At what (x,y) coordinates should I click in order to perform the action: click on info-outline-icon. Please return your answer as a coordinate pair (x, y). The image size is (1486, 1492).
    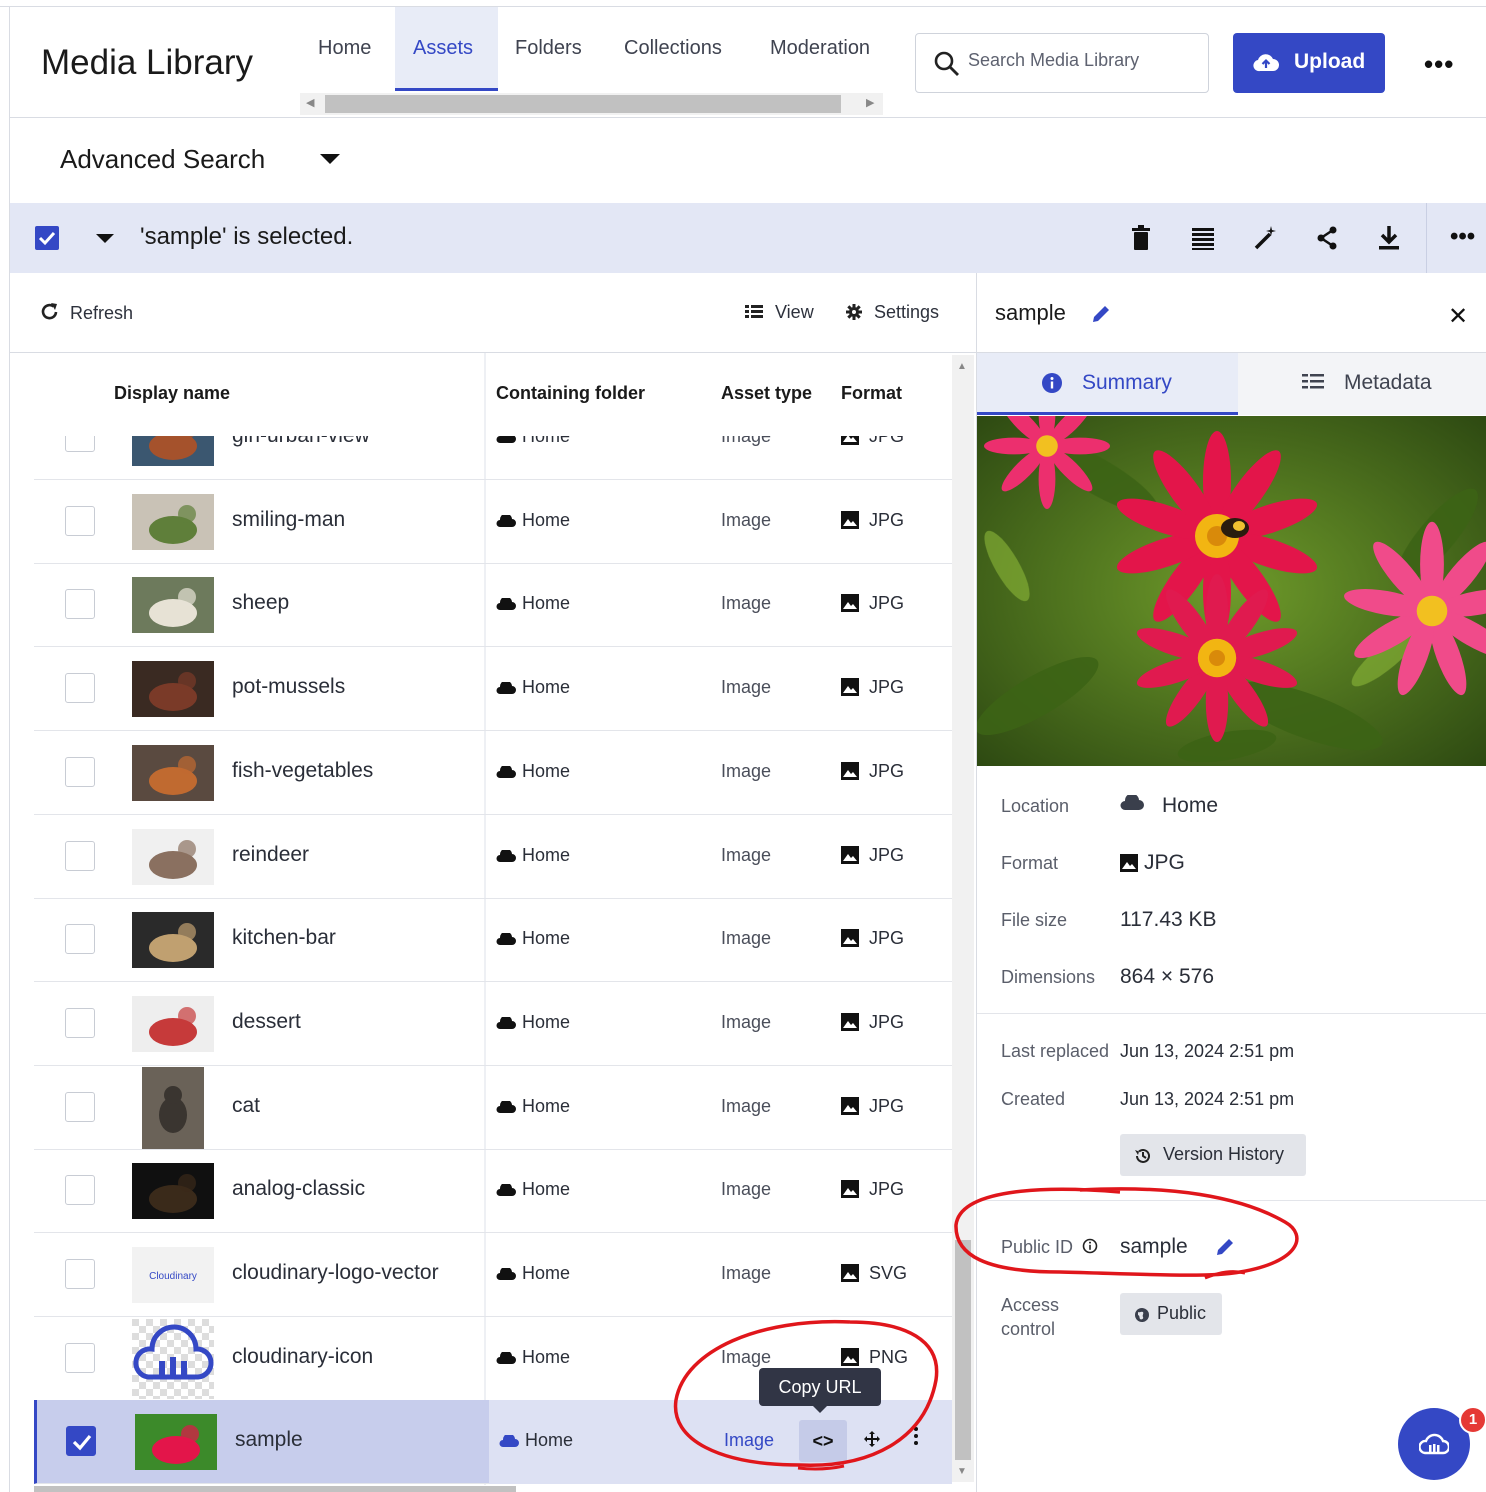
    Looking at the image, I should click on (1090, 1246).